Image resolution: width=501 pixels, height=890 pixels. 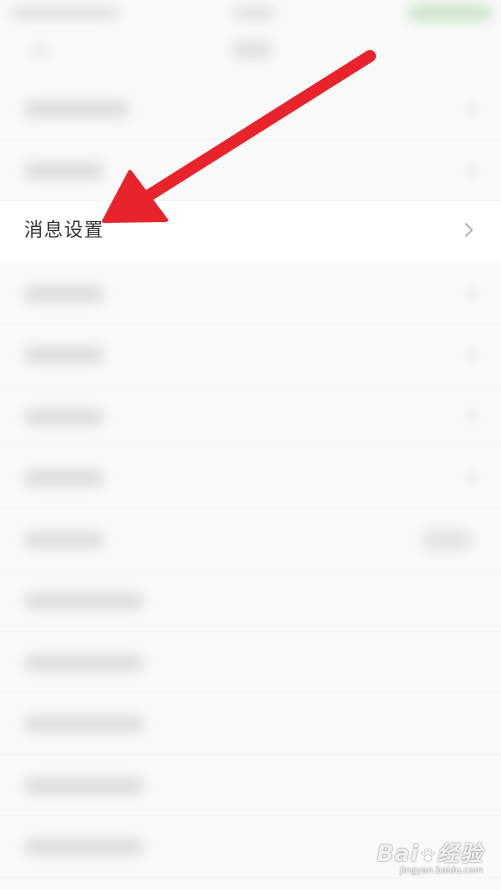 I want to click on top-bar, so click(x=250, y=40).